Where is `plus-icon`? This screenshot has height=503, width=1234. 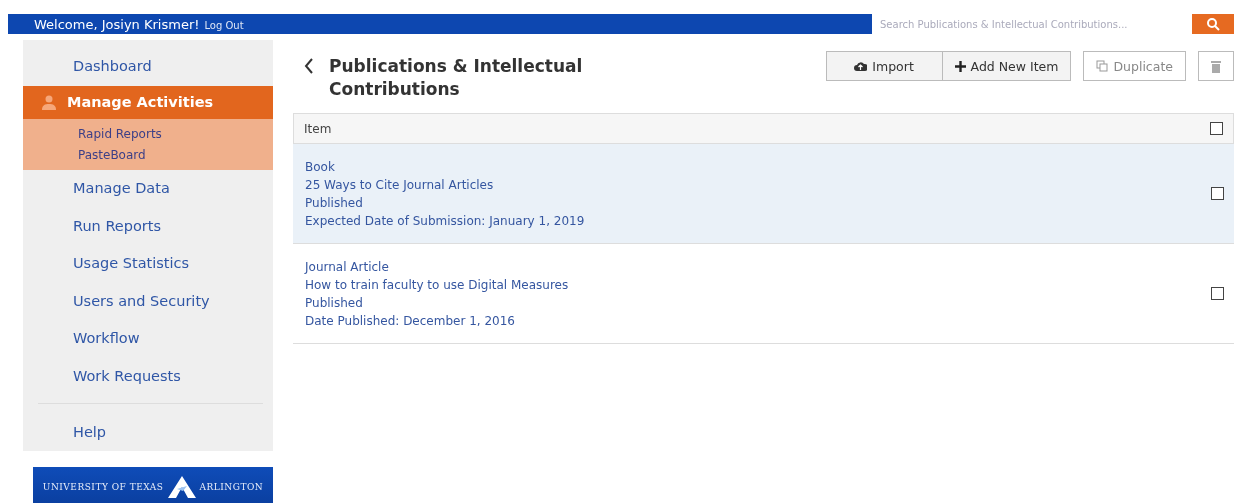 plus-icon is located at coordinates (960, 66).